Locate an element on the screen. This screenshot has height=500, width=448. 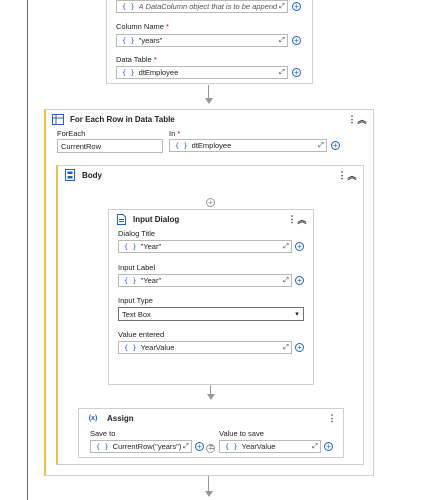
assign-icon: (x) is located at coordinates (93, 418).